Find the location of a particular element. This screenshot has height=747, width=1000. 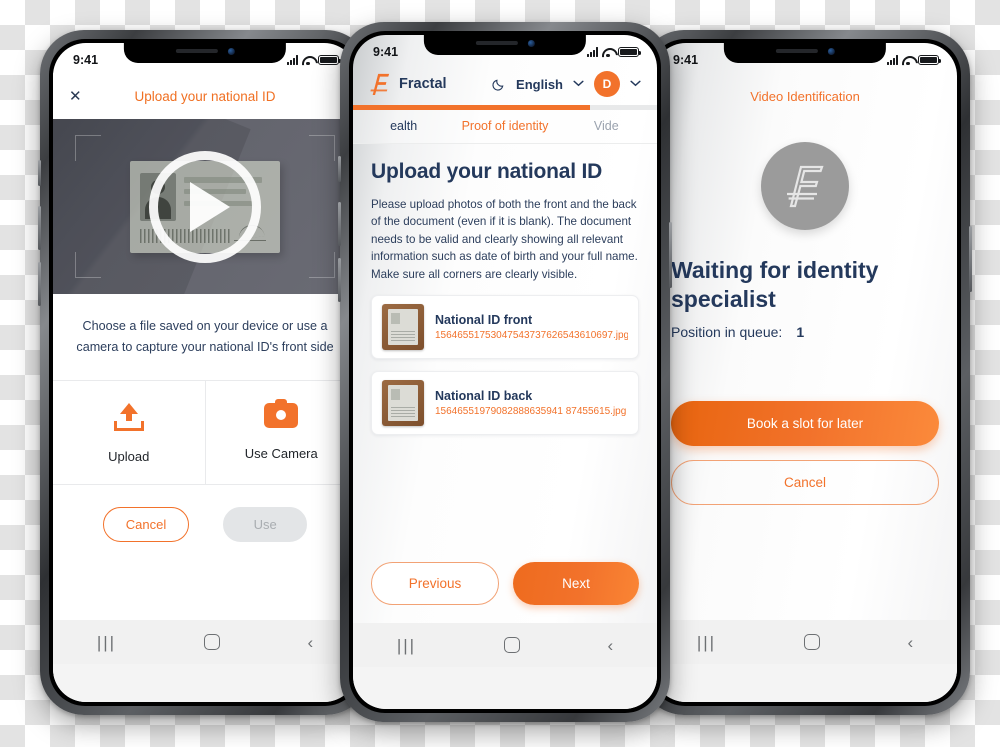

chevron-down-icon is located at coordinates (578, 84).